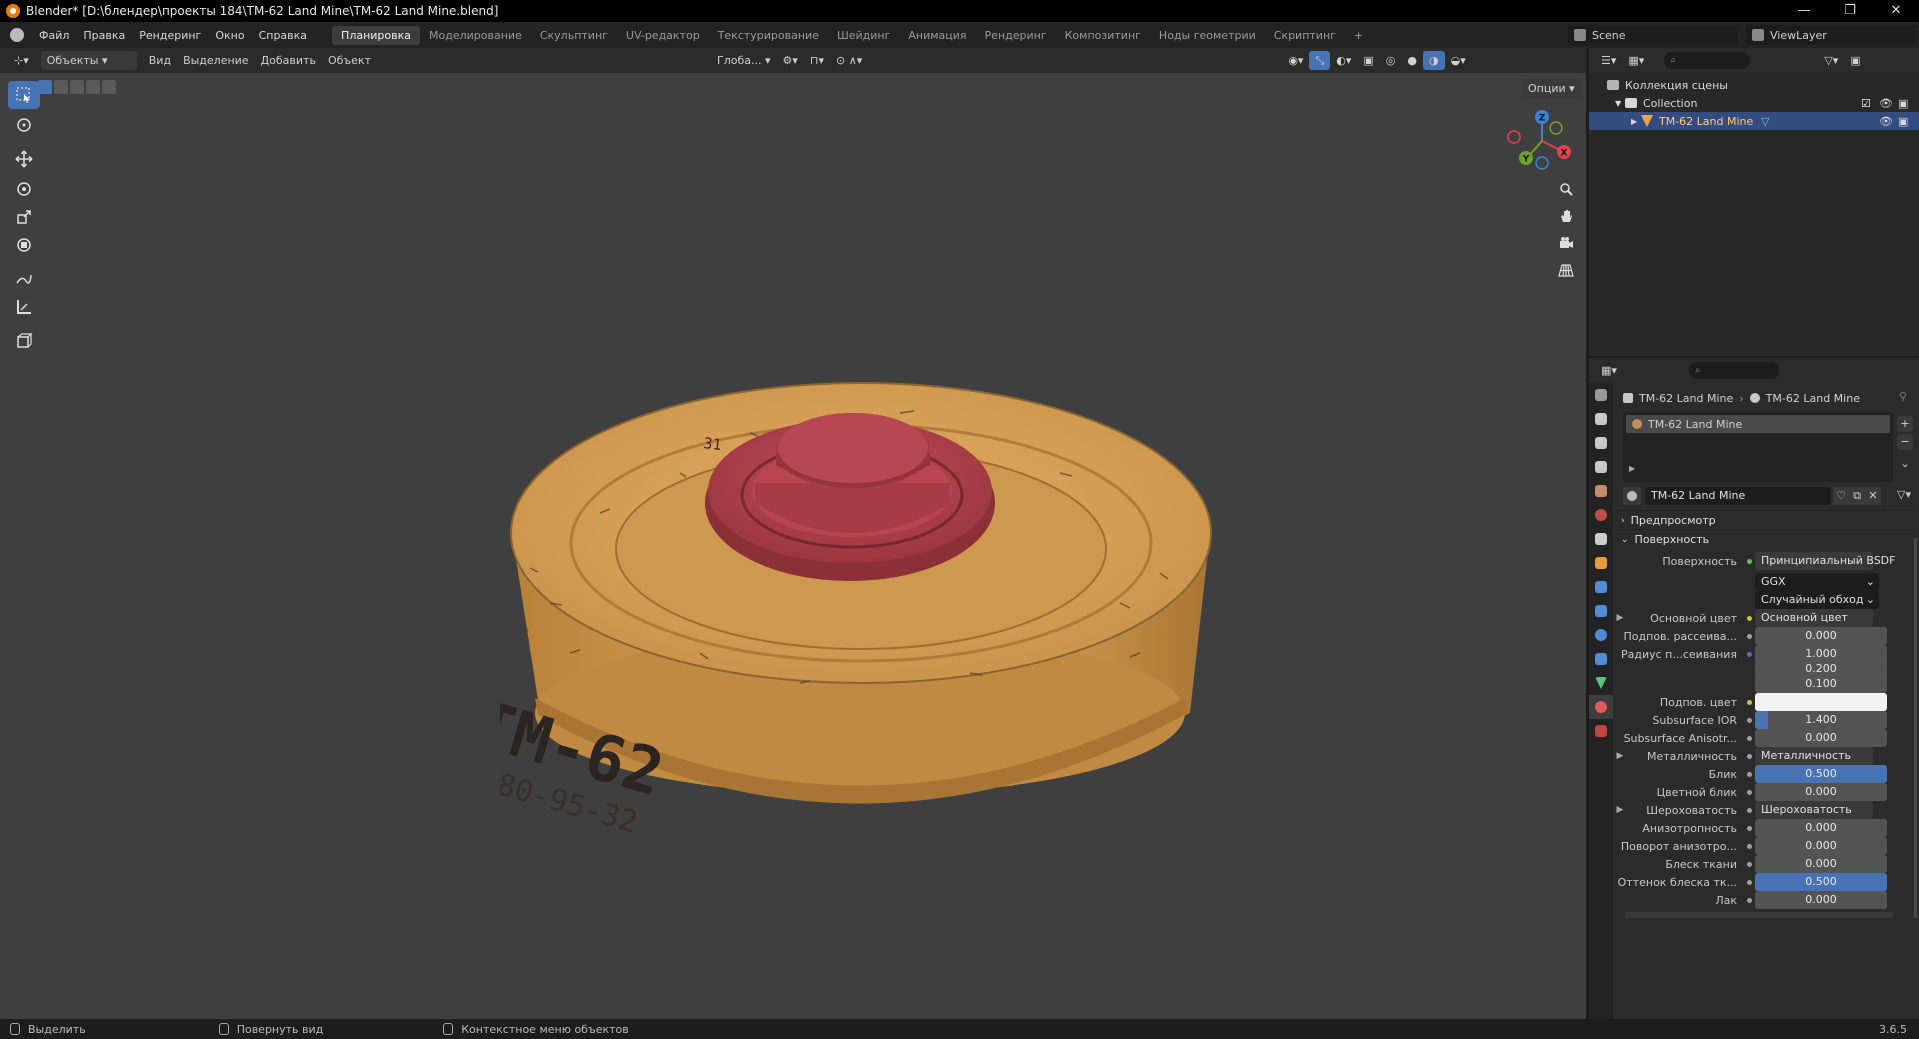  What do you see at coordinates (1620, 103) in the screenshot?
I see `disclosure-triangle-icon: ▼` at bounding box center [1620, 103].